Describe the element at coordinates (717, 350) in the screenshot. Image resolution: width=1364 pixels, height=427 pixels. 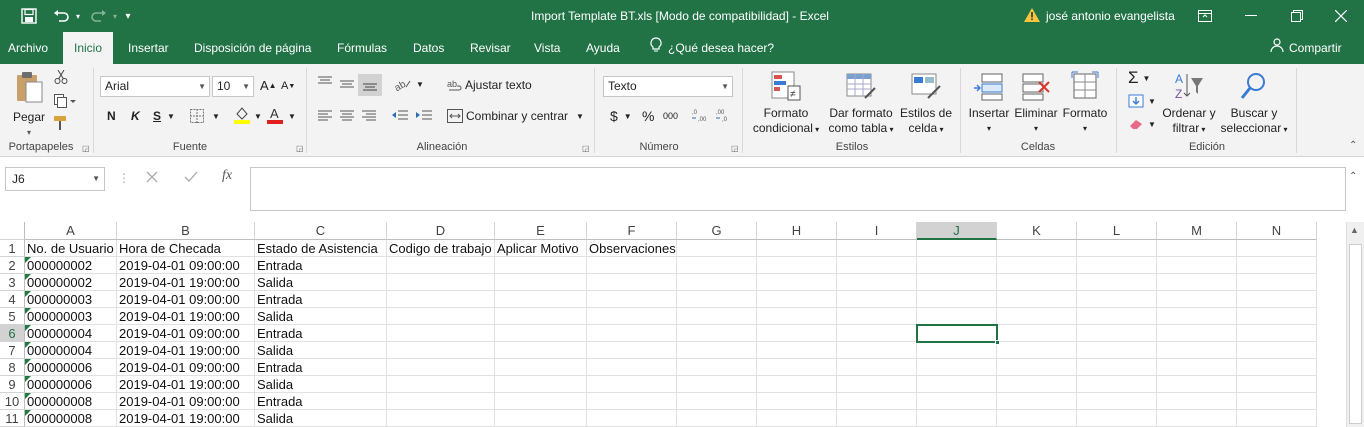
I see `cell-g7` at that location.